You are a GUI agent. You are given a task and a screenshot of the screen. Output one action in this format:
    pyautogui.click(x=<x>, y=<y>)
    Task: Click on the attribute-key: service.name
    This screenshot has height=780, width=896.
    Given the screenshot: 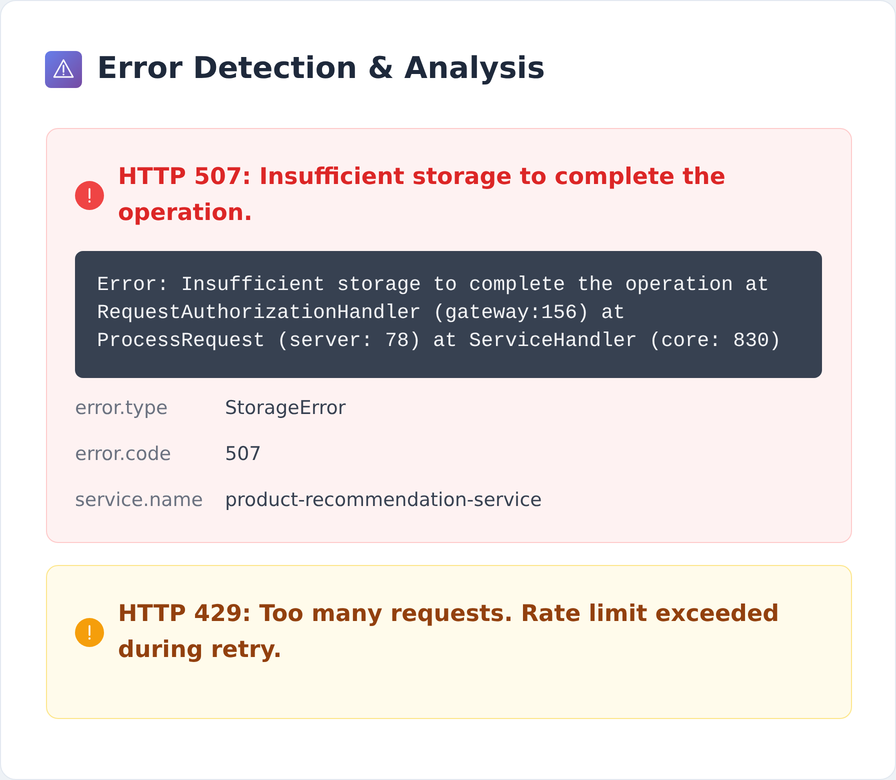 What is the action you would take?
    pyautogui.click(x=150, y=500)
    